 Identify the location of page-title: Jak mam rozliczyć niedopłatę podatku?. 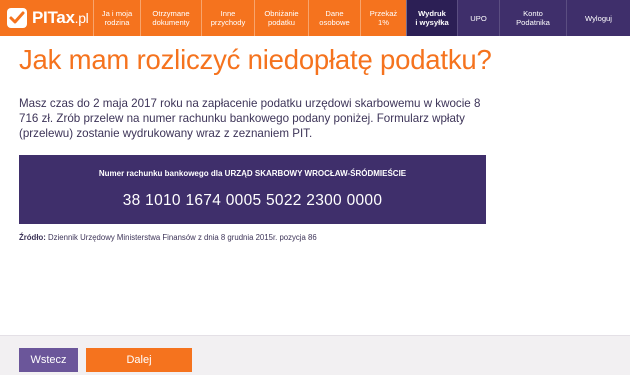
(255, 59).